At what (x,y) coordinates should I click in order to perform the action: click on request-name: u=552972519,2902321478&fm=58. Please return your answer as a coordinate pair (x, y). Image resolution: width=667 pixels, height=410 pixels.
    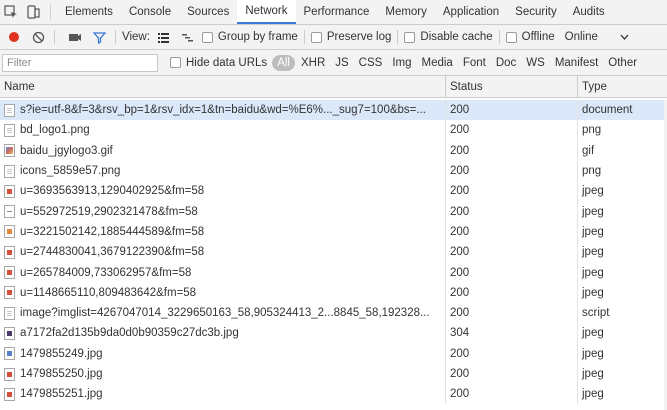
    Looking at the image, I should click on (109, 211).